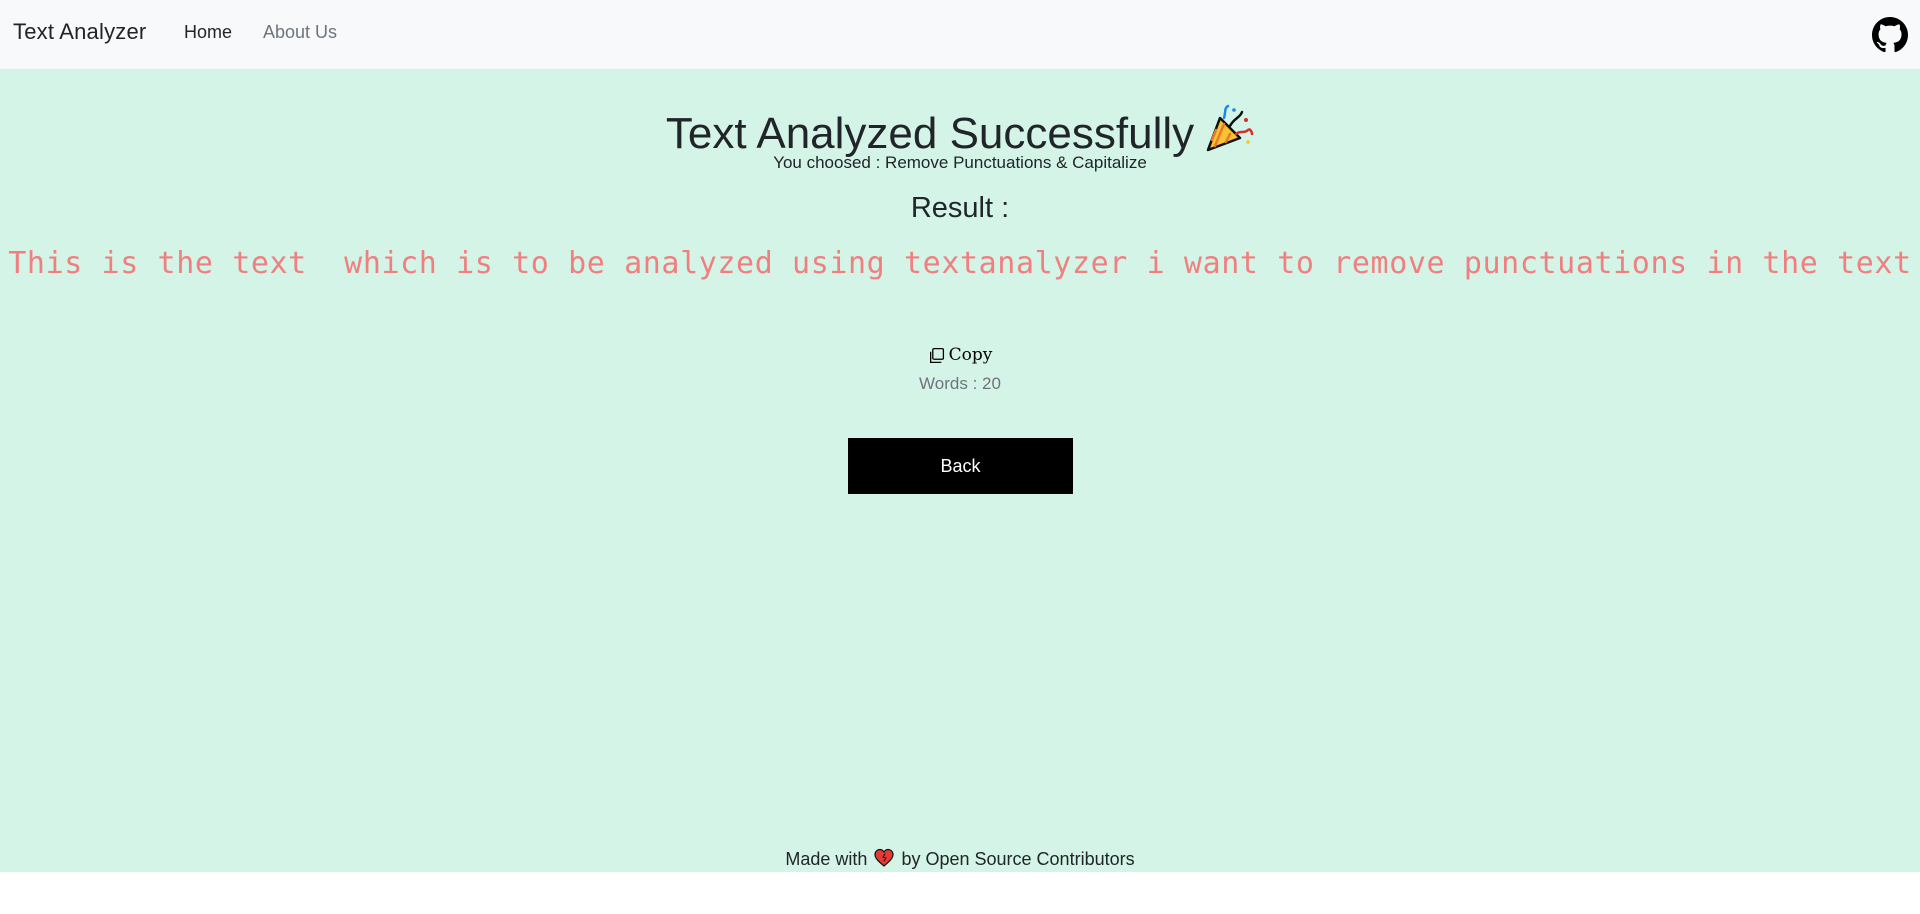 Image resolution: width=1920 pixels, height=914 pixels. What do you see at coordinates (1018, 859) in the screenshot?
I see `footer-text-after: by Open Source Contributors` at bounding box center [1018, 859].